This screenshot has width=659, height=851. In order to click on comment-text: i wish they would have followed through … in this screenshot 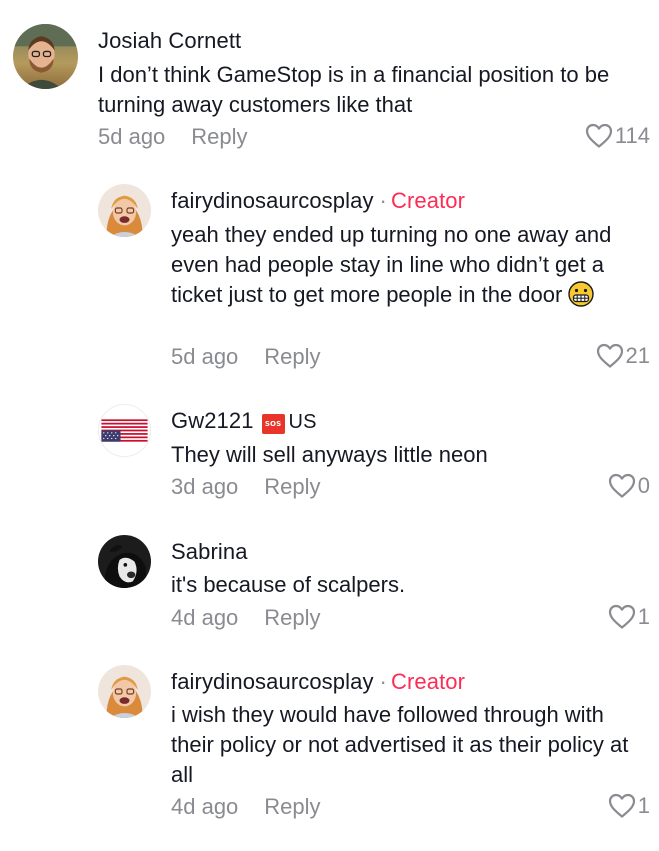, I will do `click(400, 744)`.